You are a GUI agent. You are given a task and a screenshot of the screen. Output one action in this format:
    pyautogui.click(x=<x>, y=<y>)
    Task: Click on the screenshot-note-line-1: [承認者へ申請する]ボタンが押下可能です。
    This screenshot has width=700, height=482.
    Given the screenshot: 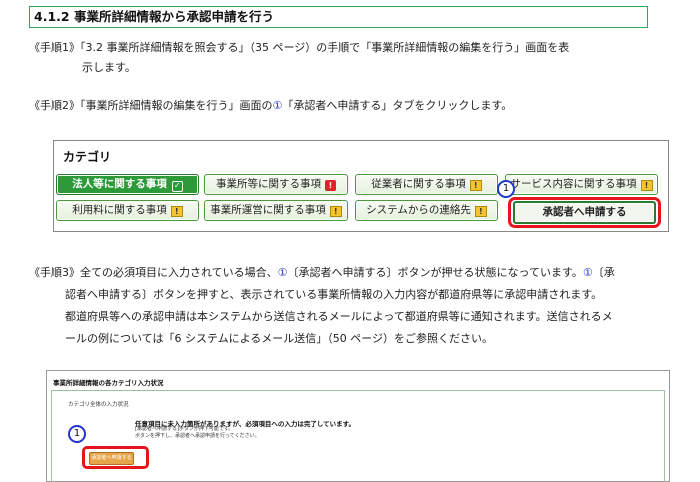 What is the action you would take?
    pyautogui.click(x=184, y=429)
    